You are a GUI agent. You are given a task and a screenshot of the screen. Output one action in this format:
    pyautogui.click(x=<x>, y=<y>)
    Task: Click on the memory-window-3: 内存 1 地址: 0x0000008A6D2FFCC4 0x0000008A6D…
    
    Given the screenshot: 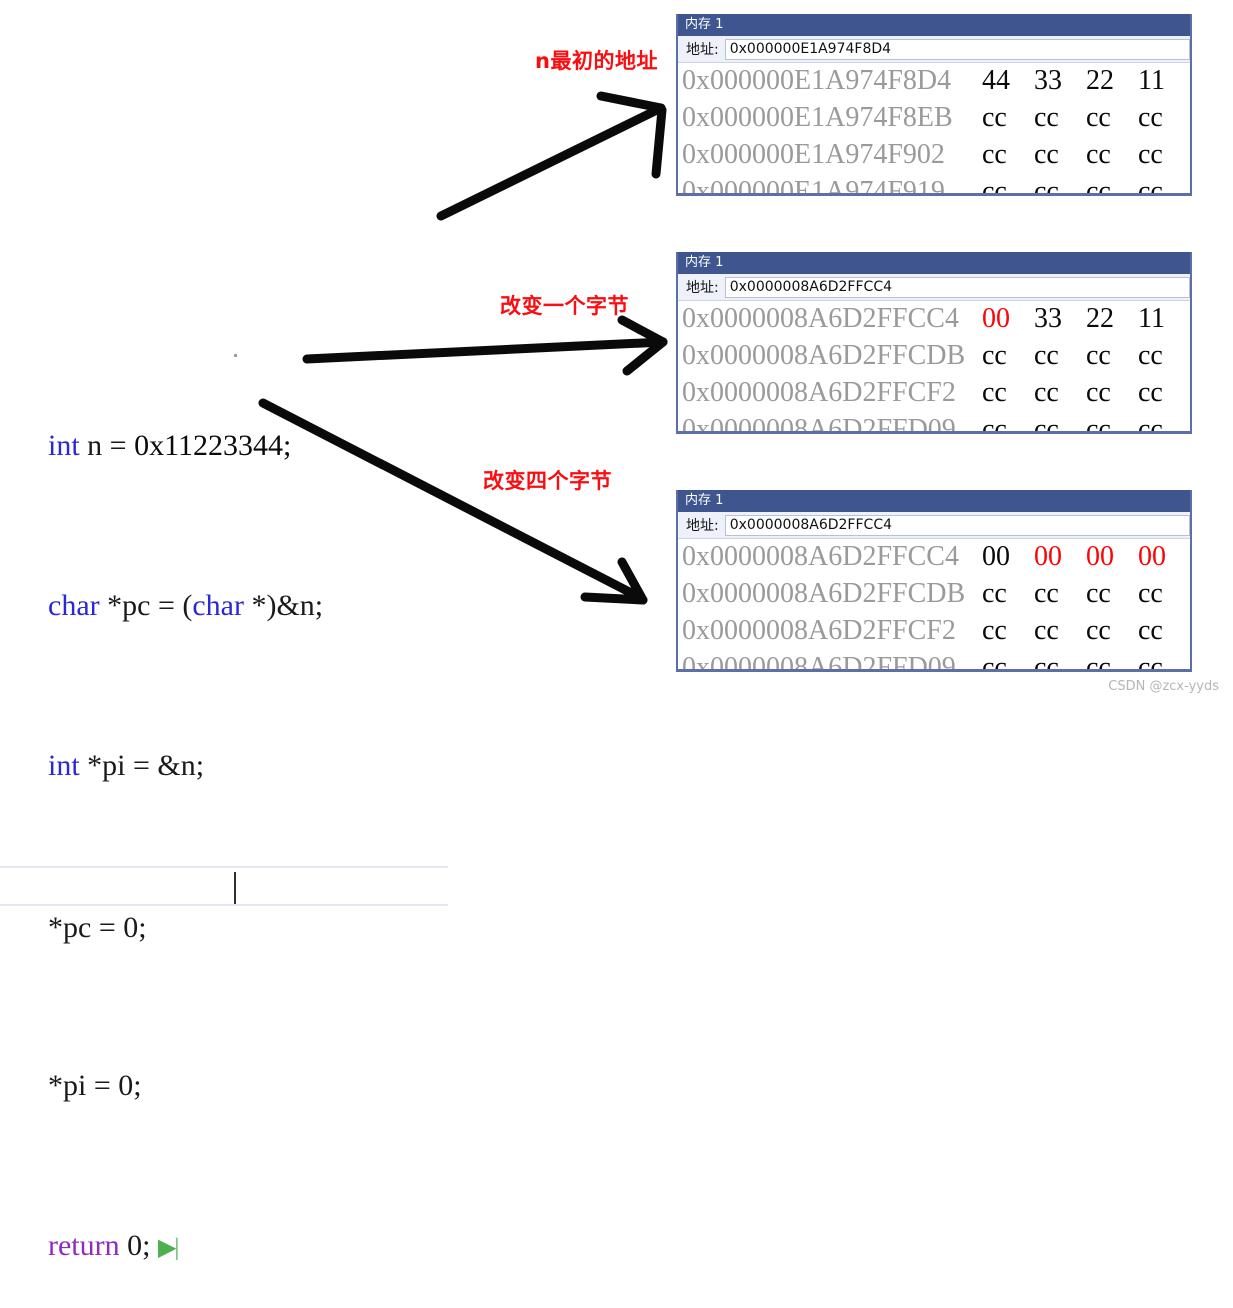 What is the action you would take?
    pyautogui.click(x=934, y=581)
    